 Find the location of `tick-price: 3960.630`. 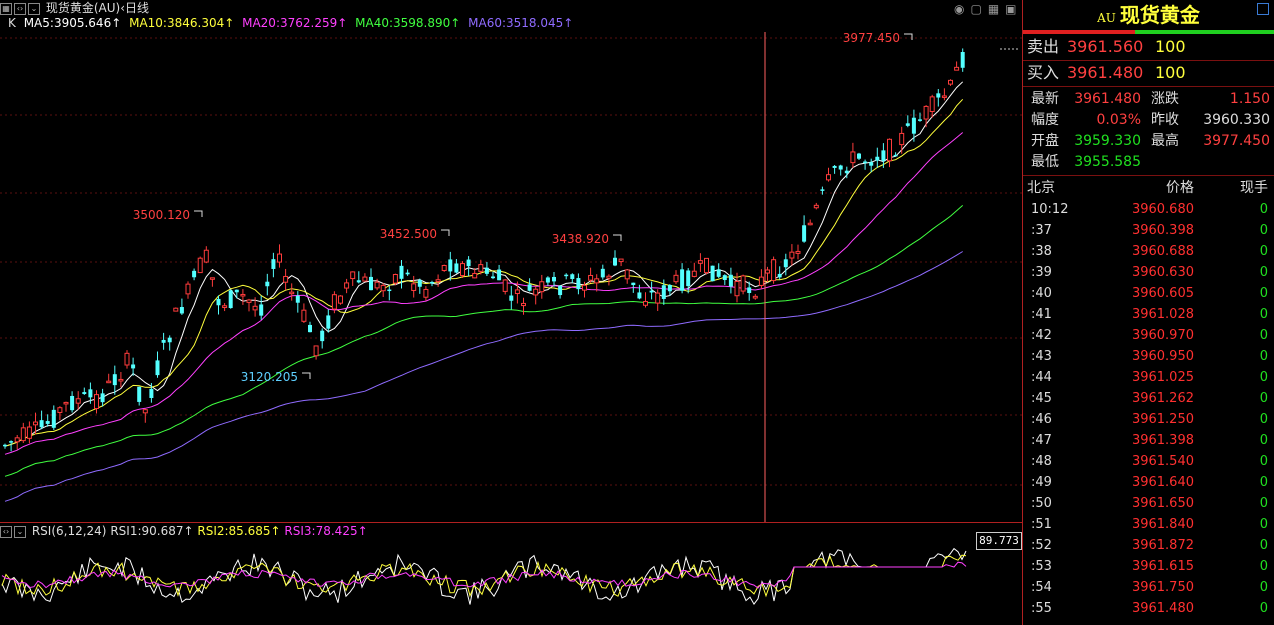

tick-price: 3960.630 is located at coordinates (1162, 272).